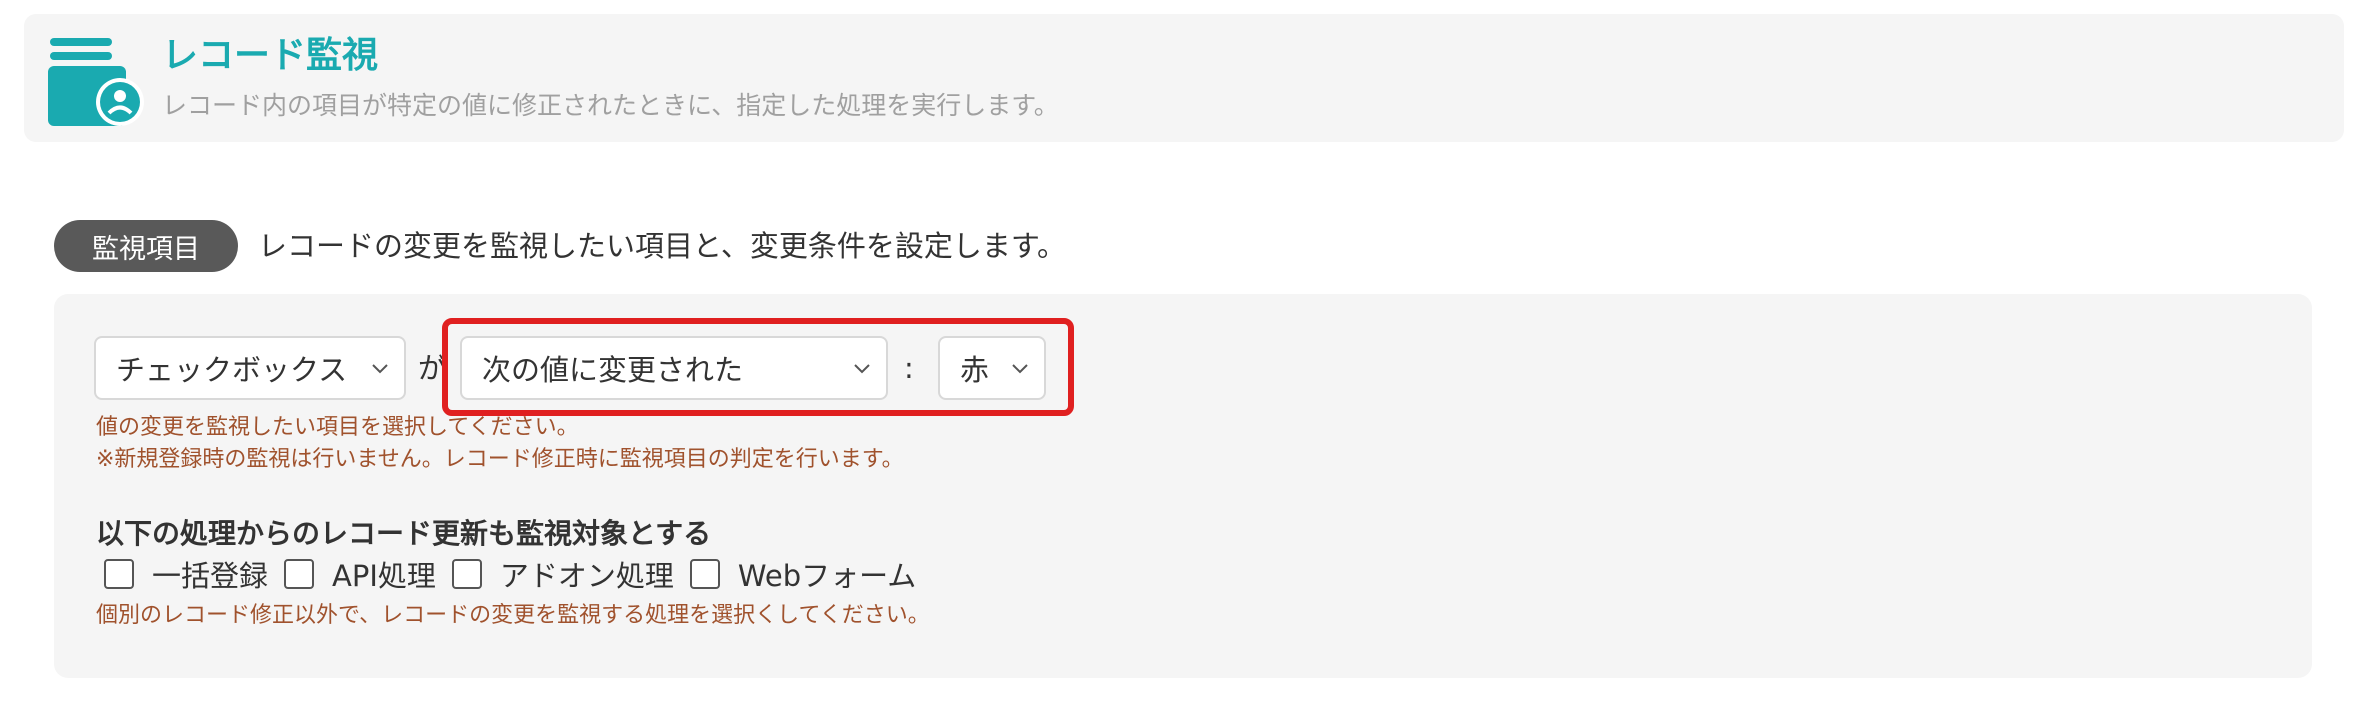 This screenshot has height=716, width=2370. What do you see at coordinates (613, 370) in the screenshot?
I see `condition-select-value: 次の値に変更された` at bounding box center [613, 370].